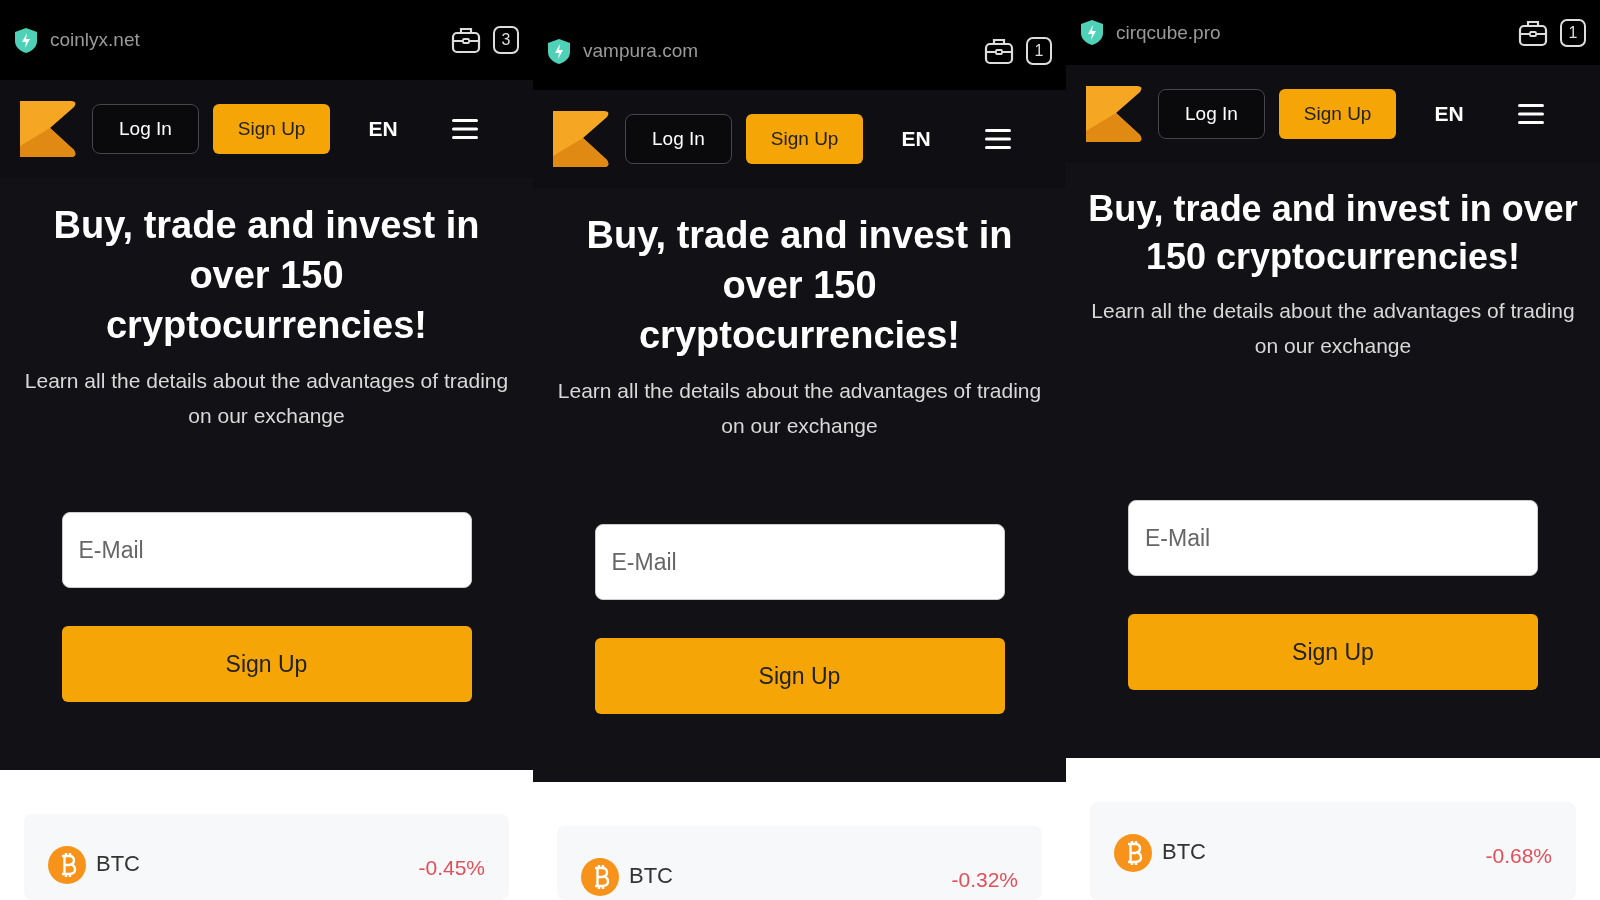 This screenshot has height=900, width=1600. Describe the element at coordinates (799, 45) in the screenshot. I see `browser-address-bar: vampura.com 1` at that location.